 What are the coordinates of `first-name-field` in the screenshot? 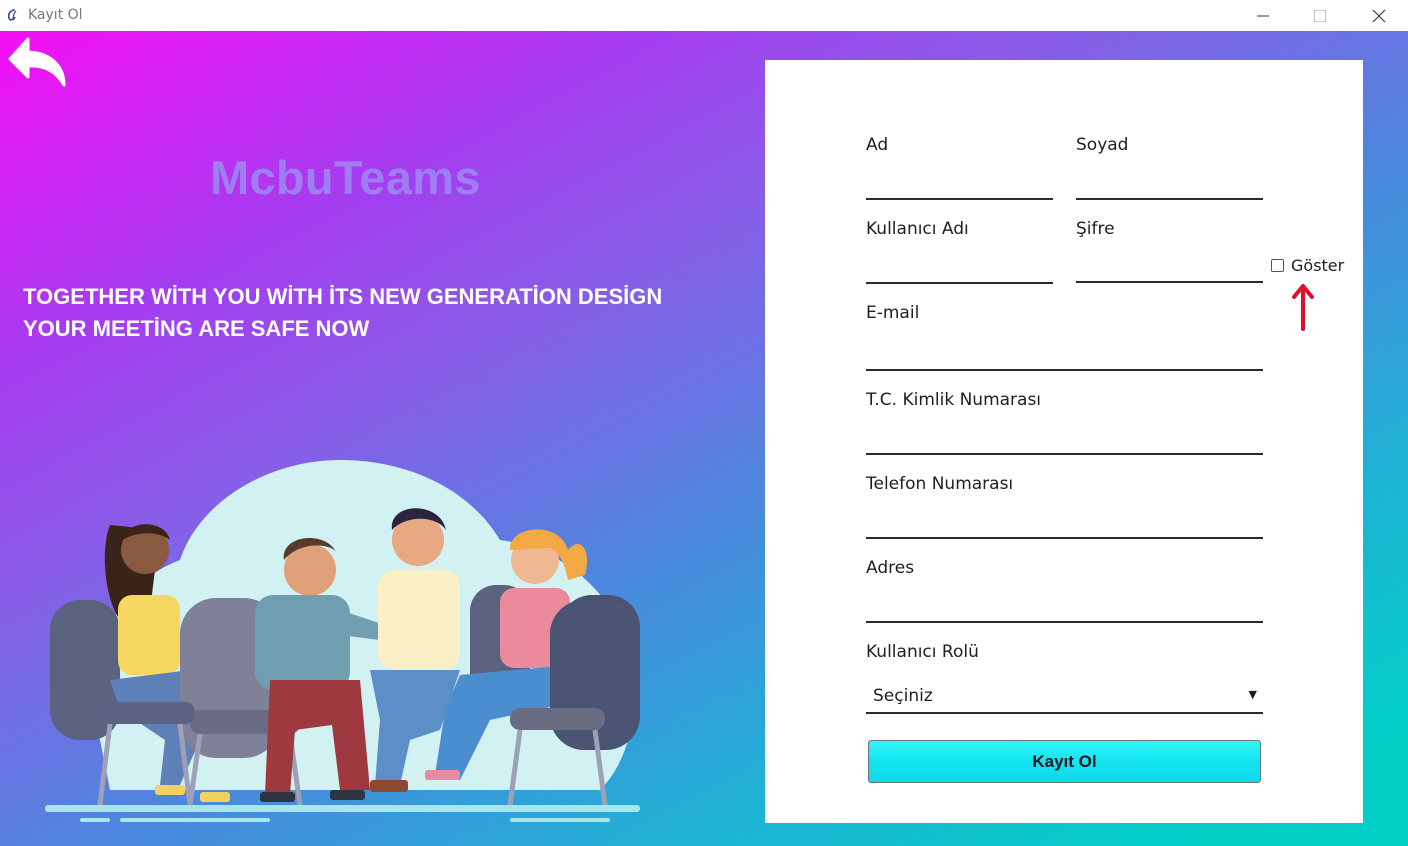 It's located at (959, 186).